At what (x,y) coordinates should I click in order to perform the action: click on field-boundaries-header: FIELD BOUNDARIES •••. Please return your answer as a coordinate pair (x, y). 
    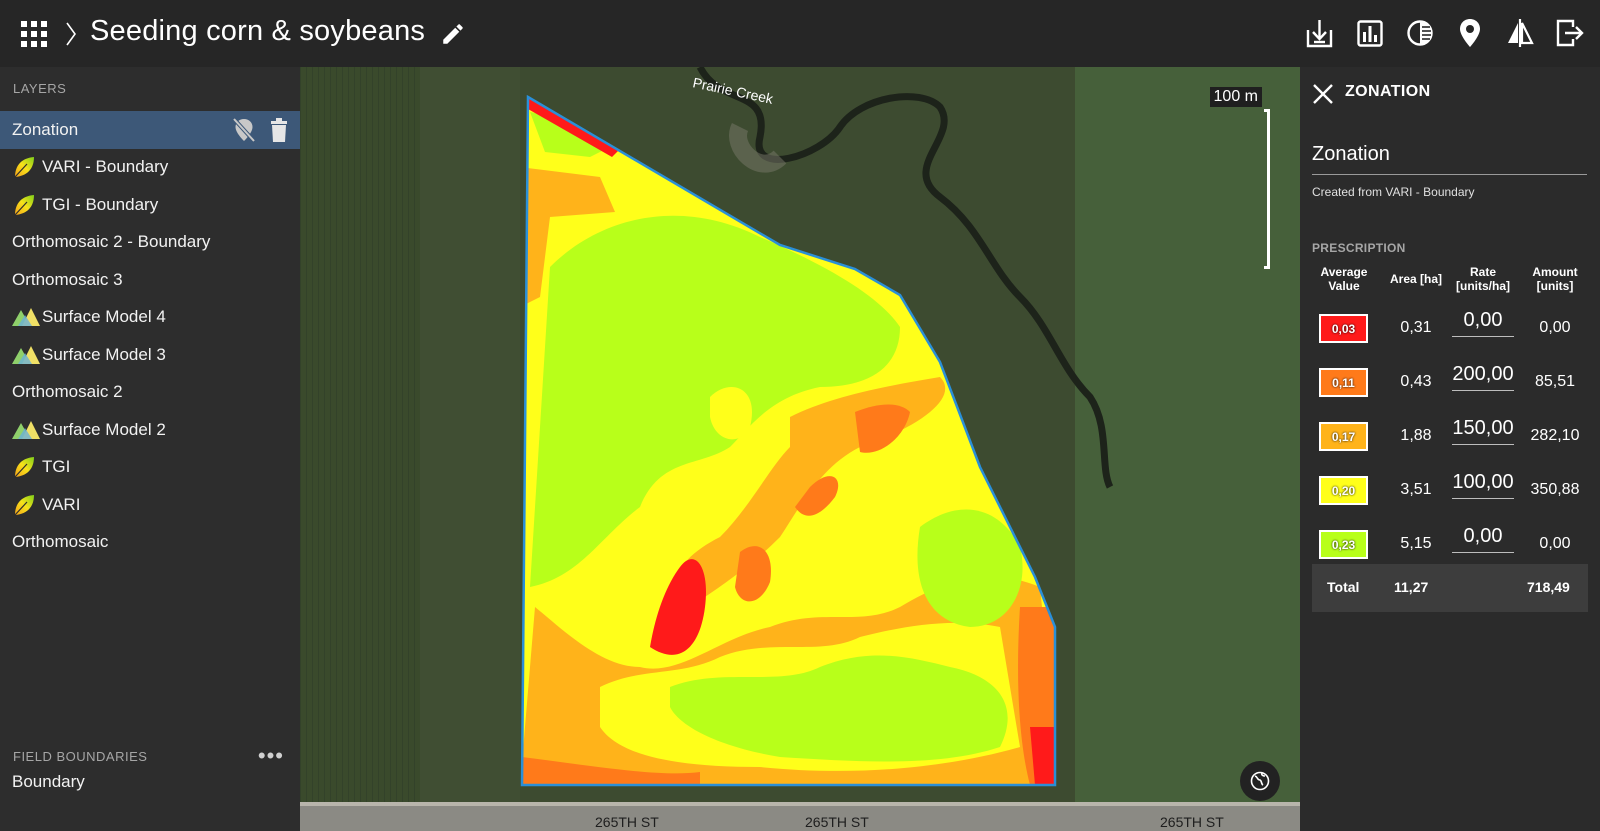
    Looking at the image, I should click on (150, 755).